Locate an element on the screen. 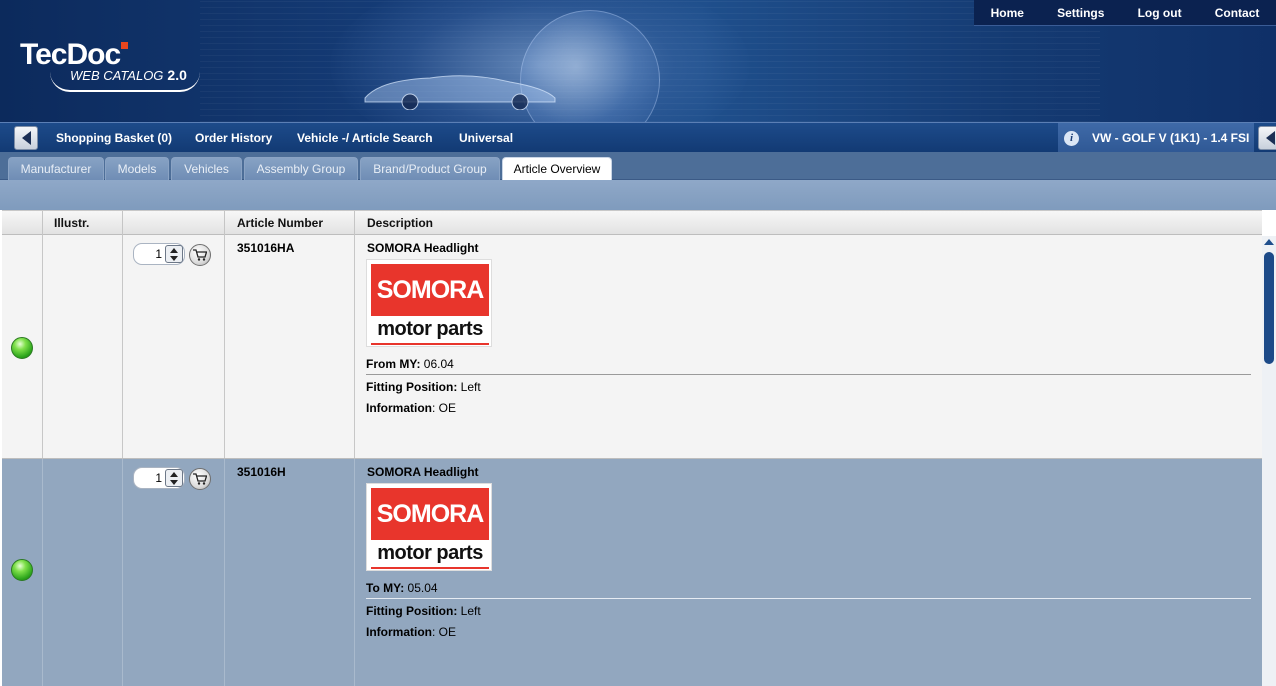 The height and width of the screenshot is (686, 1276). home-link: Home is located at coordinates (1007, 13).